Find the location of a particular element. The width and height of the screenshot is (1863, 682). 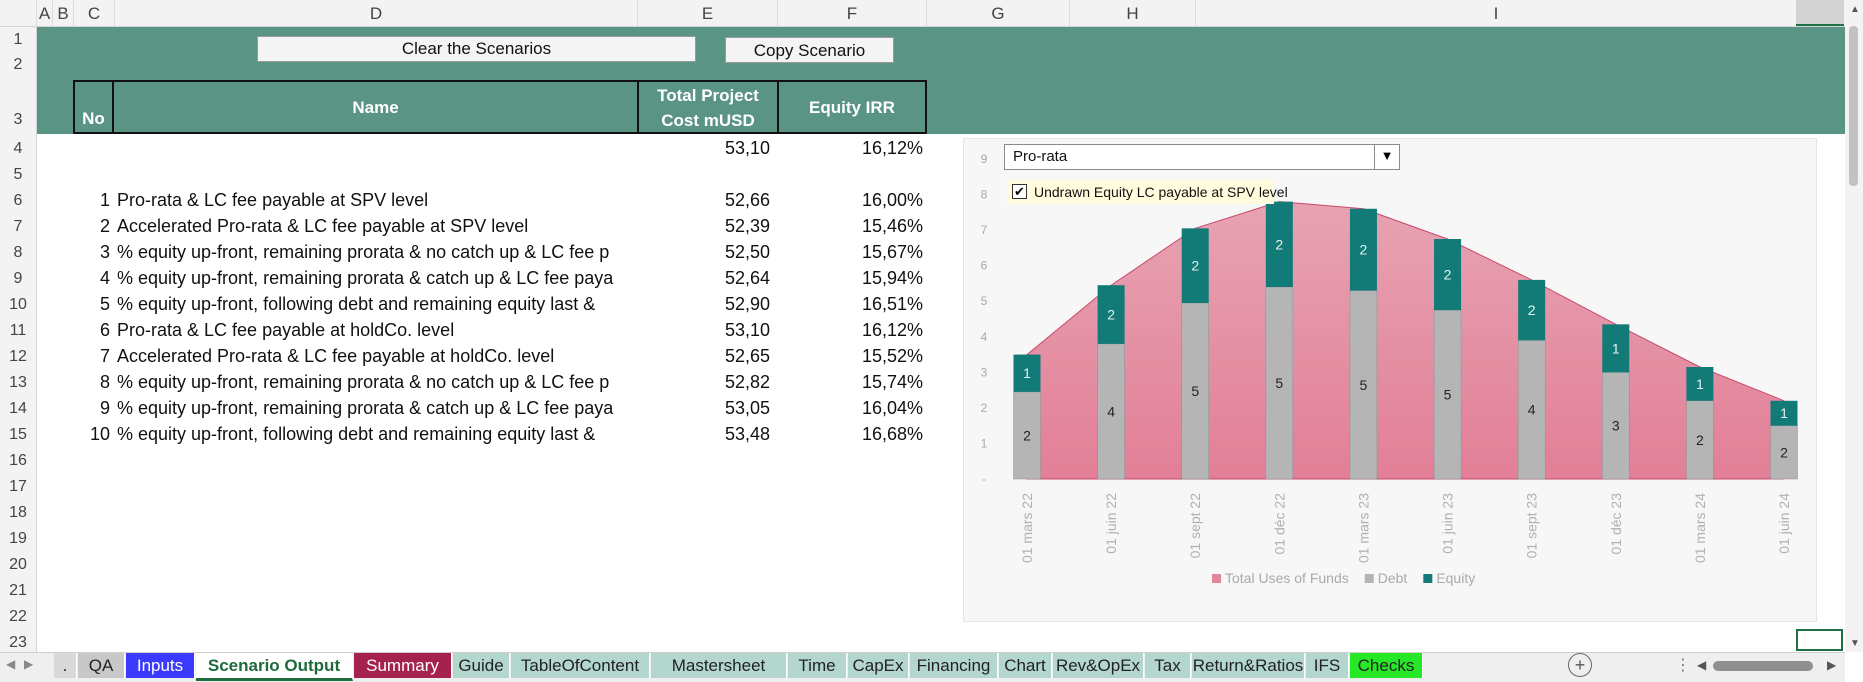

sheet-tab: IFS is located at coordinates (1327, 665).